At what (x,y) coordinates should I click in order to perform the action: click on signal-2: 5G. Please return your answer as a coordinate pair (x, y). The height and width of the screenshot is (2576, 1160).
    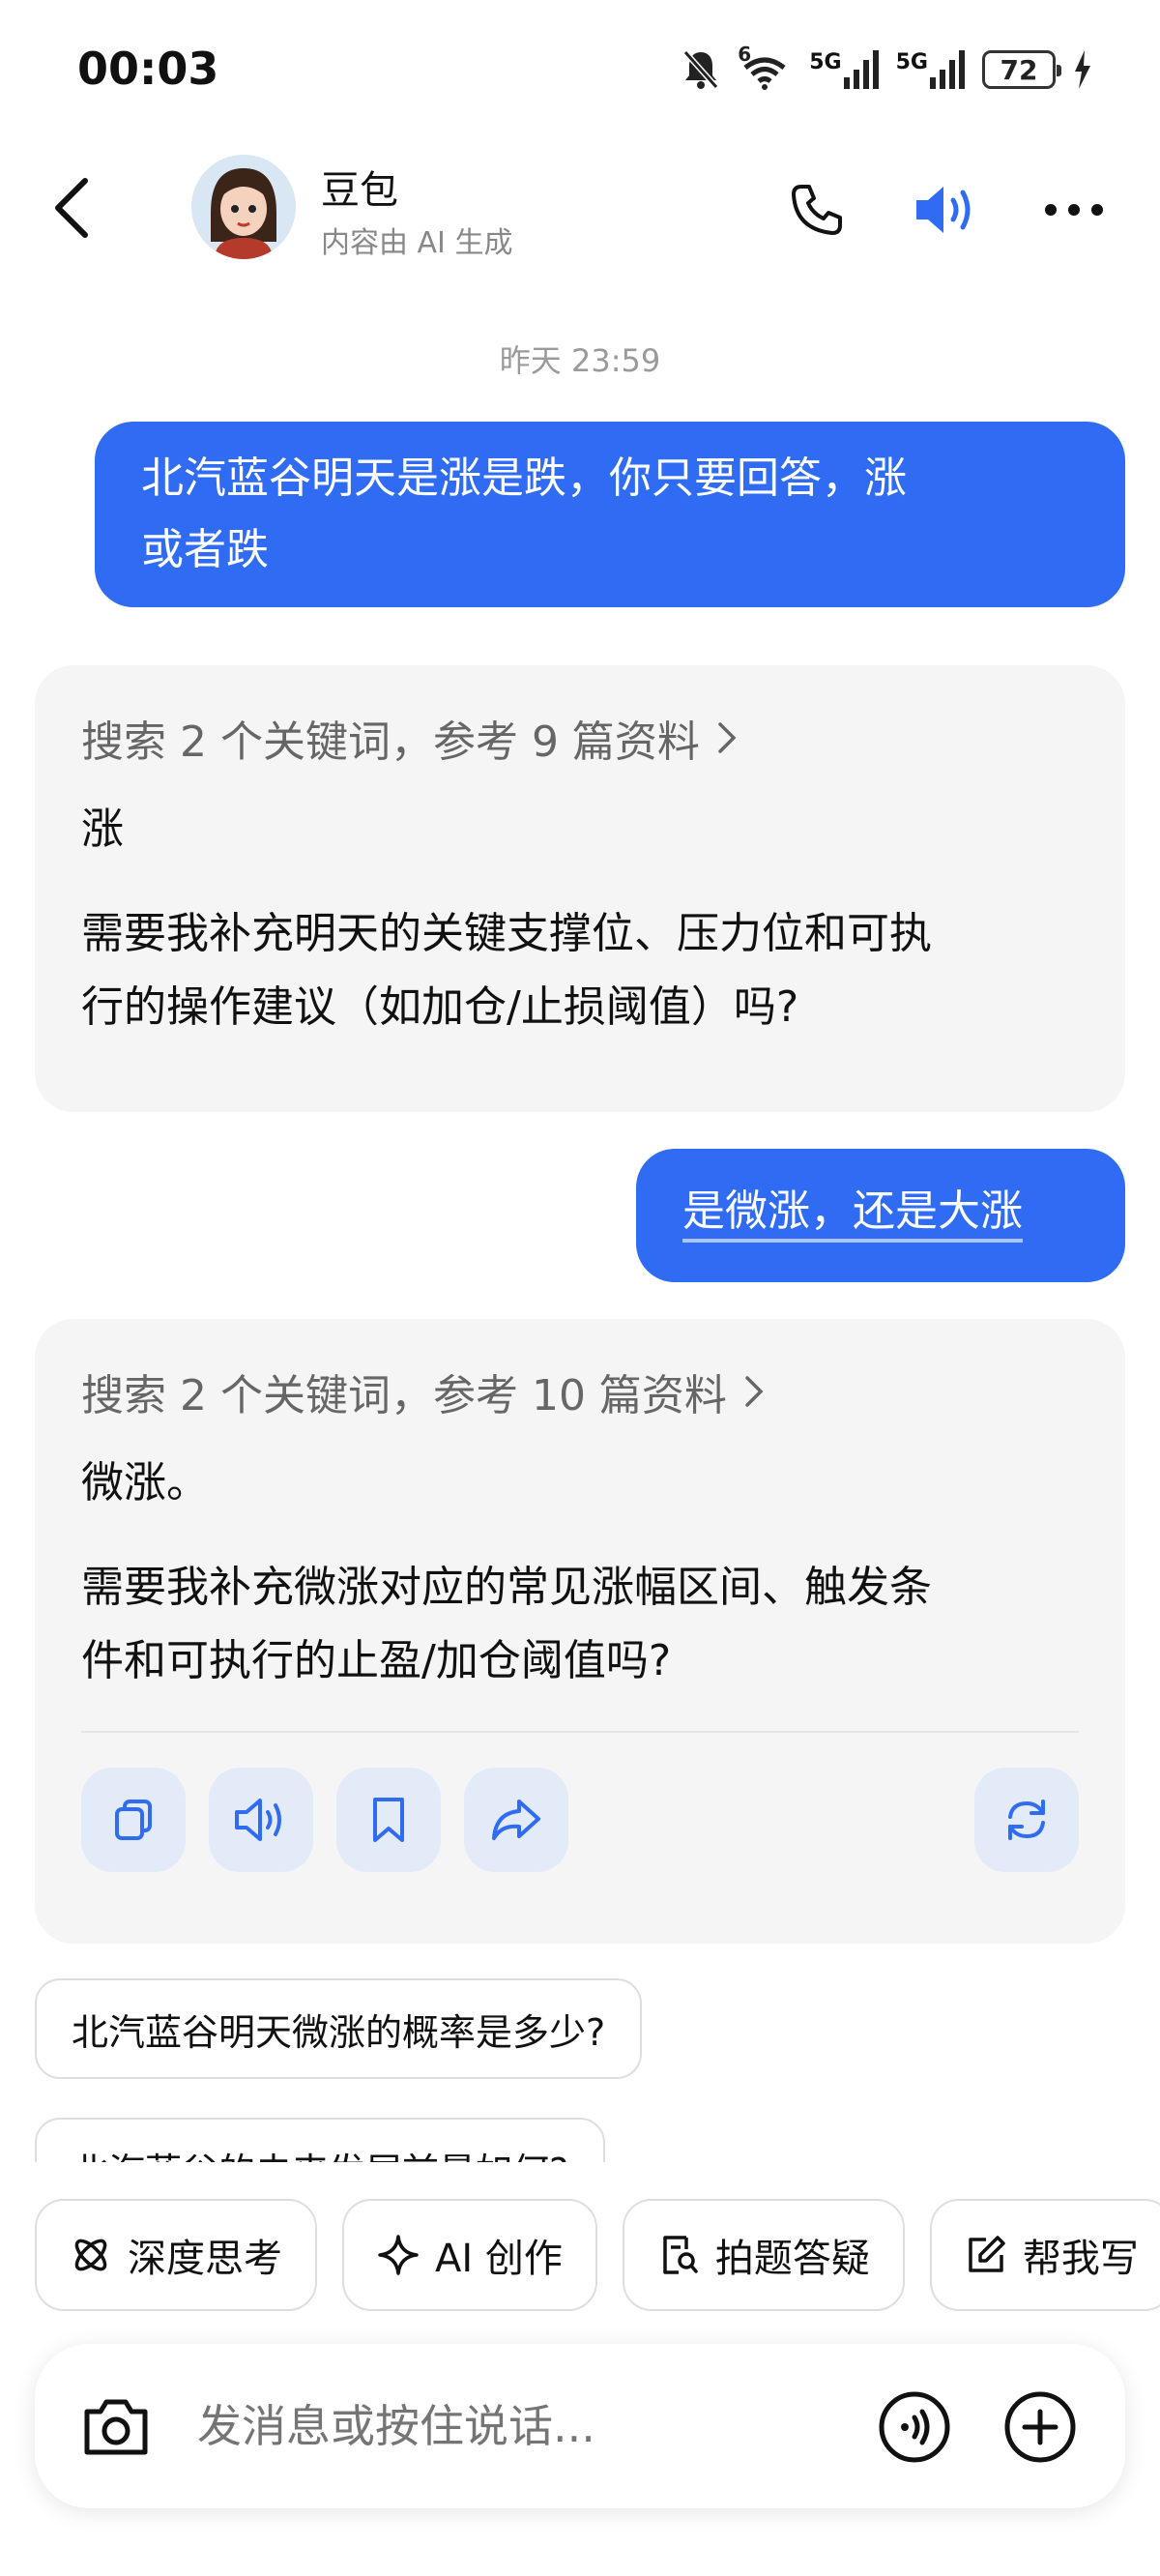
    Looking at the image, I should click on (930, 69).